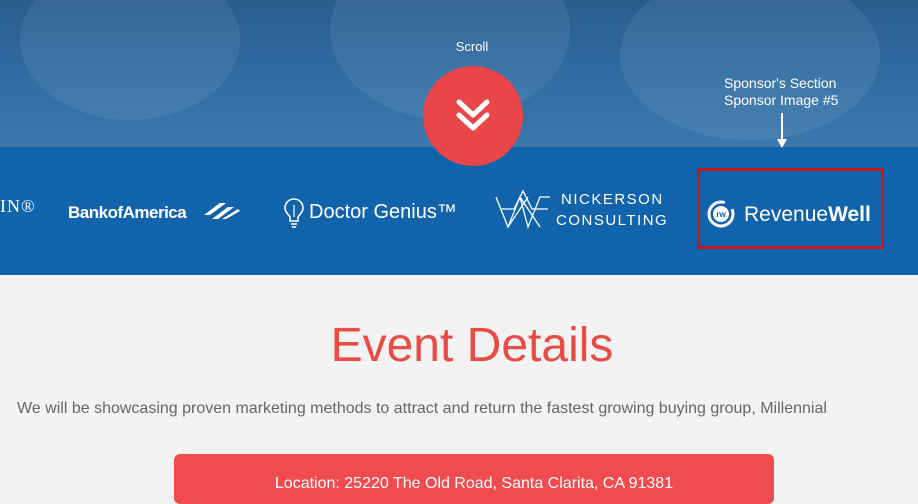 This screenshot has width=918, height=504. I want to click on annotation-arrow-icon, so click(782, 130).